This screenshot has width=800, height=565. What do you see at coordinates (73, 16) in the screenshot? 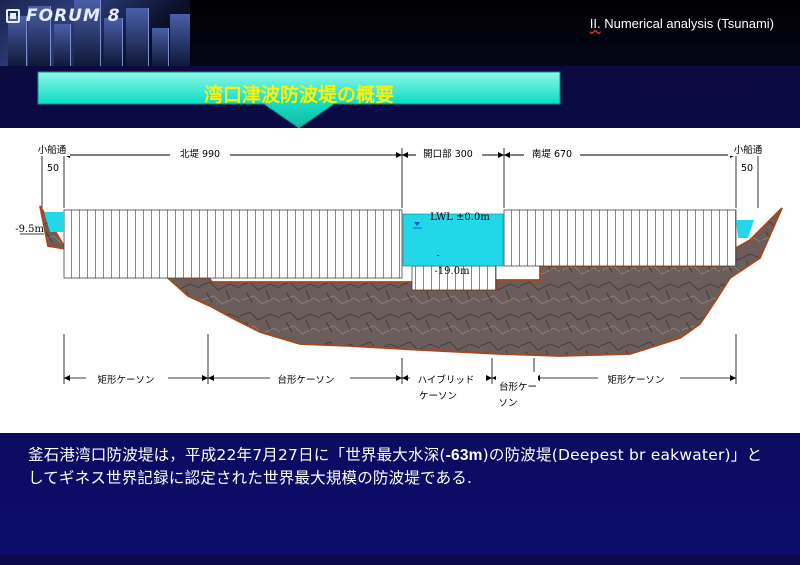
I see `logo-text: FORUM 8` at bounding box center [73, 16].